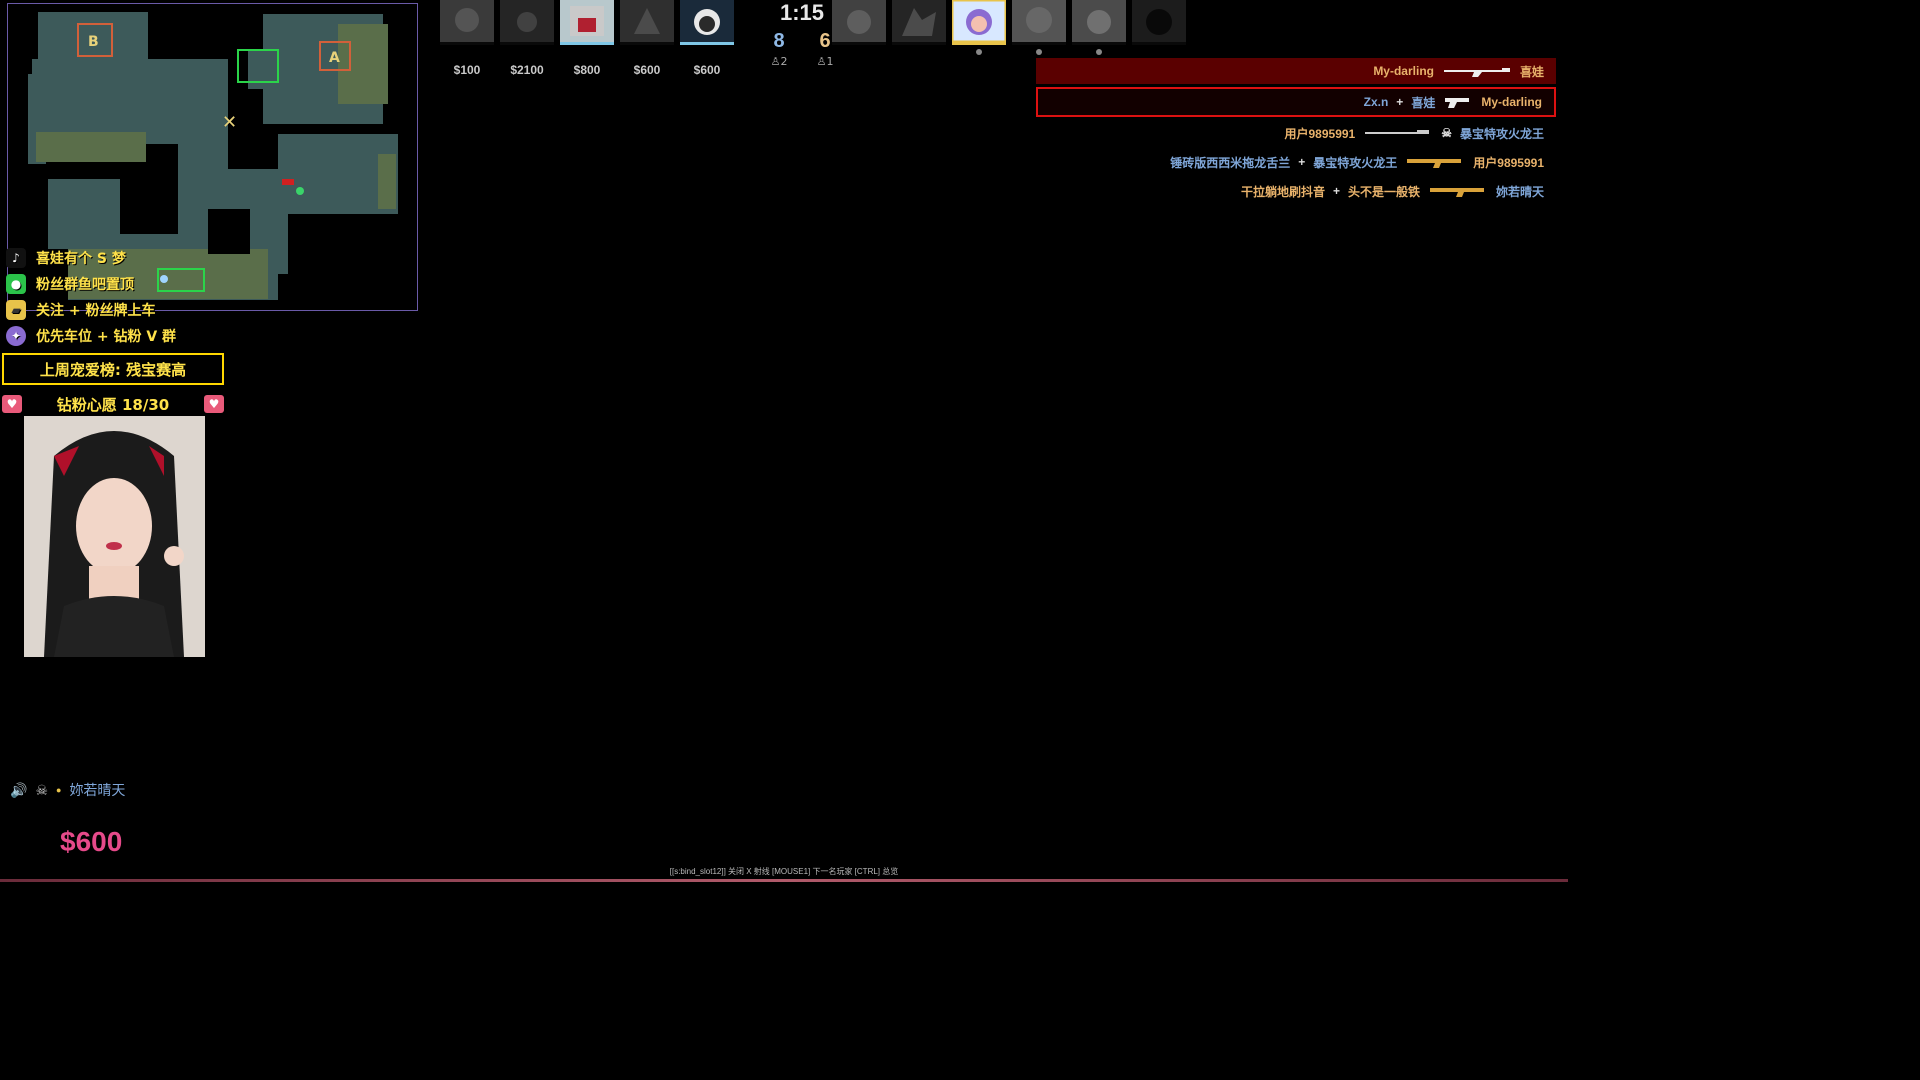  Describe the element at coordinates (67, 790) in the screenshot. I see `spectated-player-info: 🔊 ☠ ● 妳若晴天` at that location.